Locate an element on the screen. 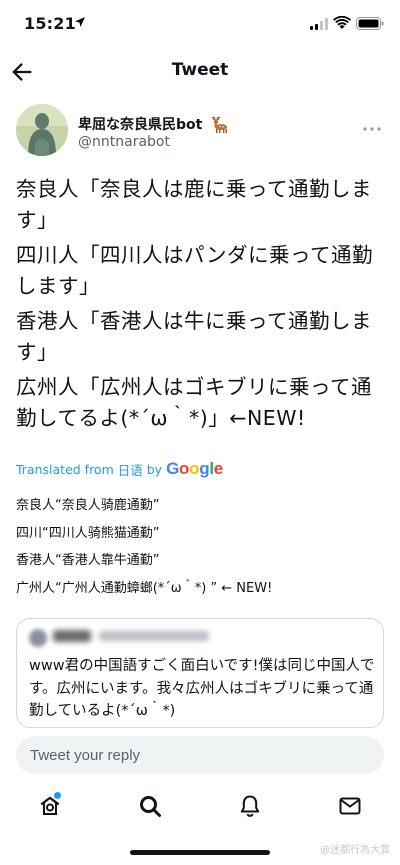 The width and height of the screenshot is (400, 865). avatar is located at coordinates (42, 130).